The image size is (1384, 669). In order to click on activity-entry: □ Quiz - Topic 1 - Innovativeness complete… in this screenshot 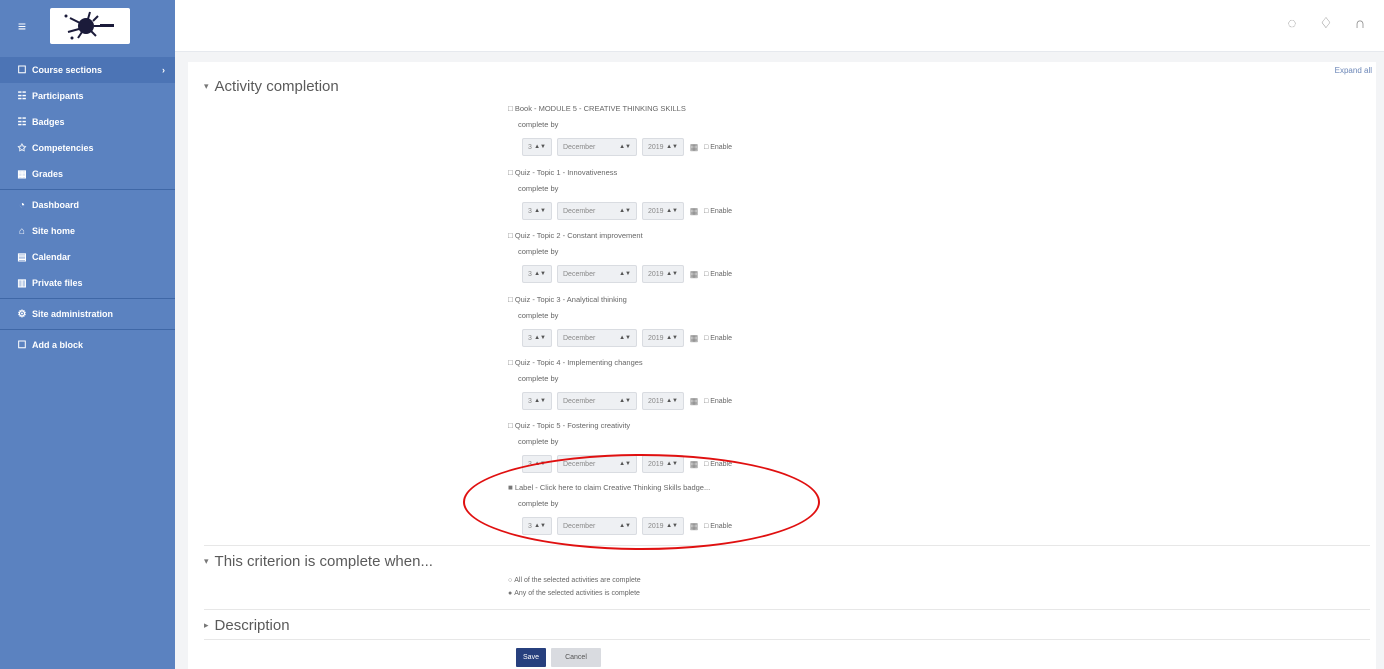, I will do `click(708, 193)`.